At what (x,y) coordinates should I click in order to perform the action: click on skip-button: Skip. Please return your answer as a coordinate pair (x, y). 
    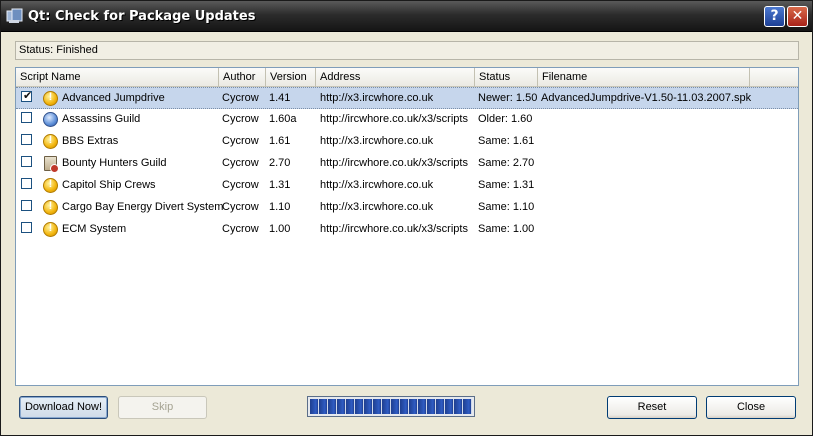
    Looking at the image, I should click on (162, 407).